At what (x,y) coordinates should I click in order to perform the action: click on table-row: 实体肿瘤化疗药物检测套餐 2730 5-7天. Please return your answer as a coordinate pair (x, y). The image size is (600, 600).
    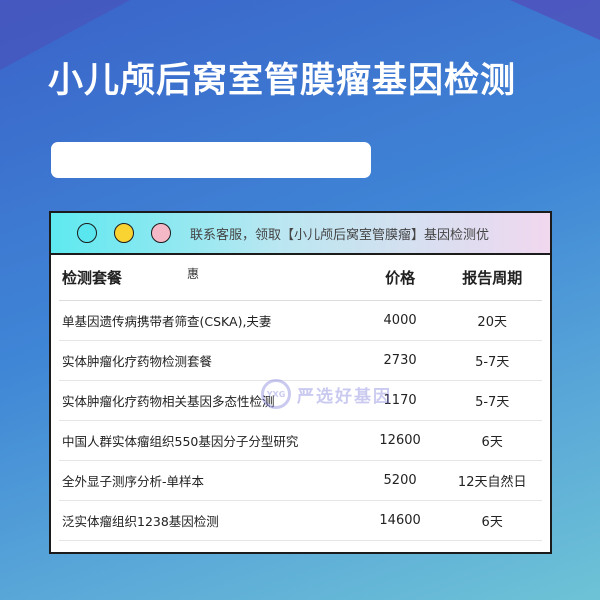
    Looking at the image, I should click on (300, 361).